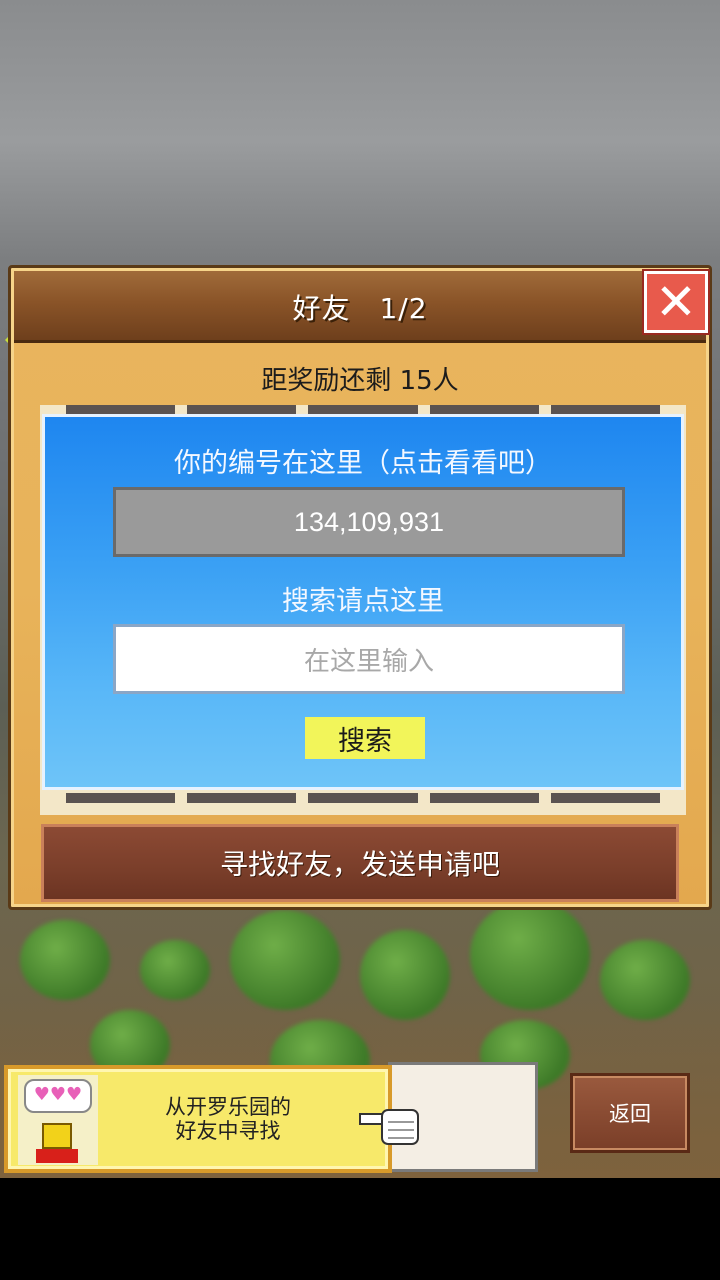  What do you see at coordinates (369, 659) in the screenshot?
I see `friend-id-search-input: 在这里输入` at bounding box center [369, 659].